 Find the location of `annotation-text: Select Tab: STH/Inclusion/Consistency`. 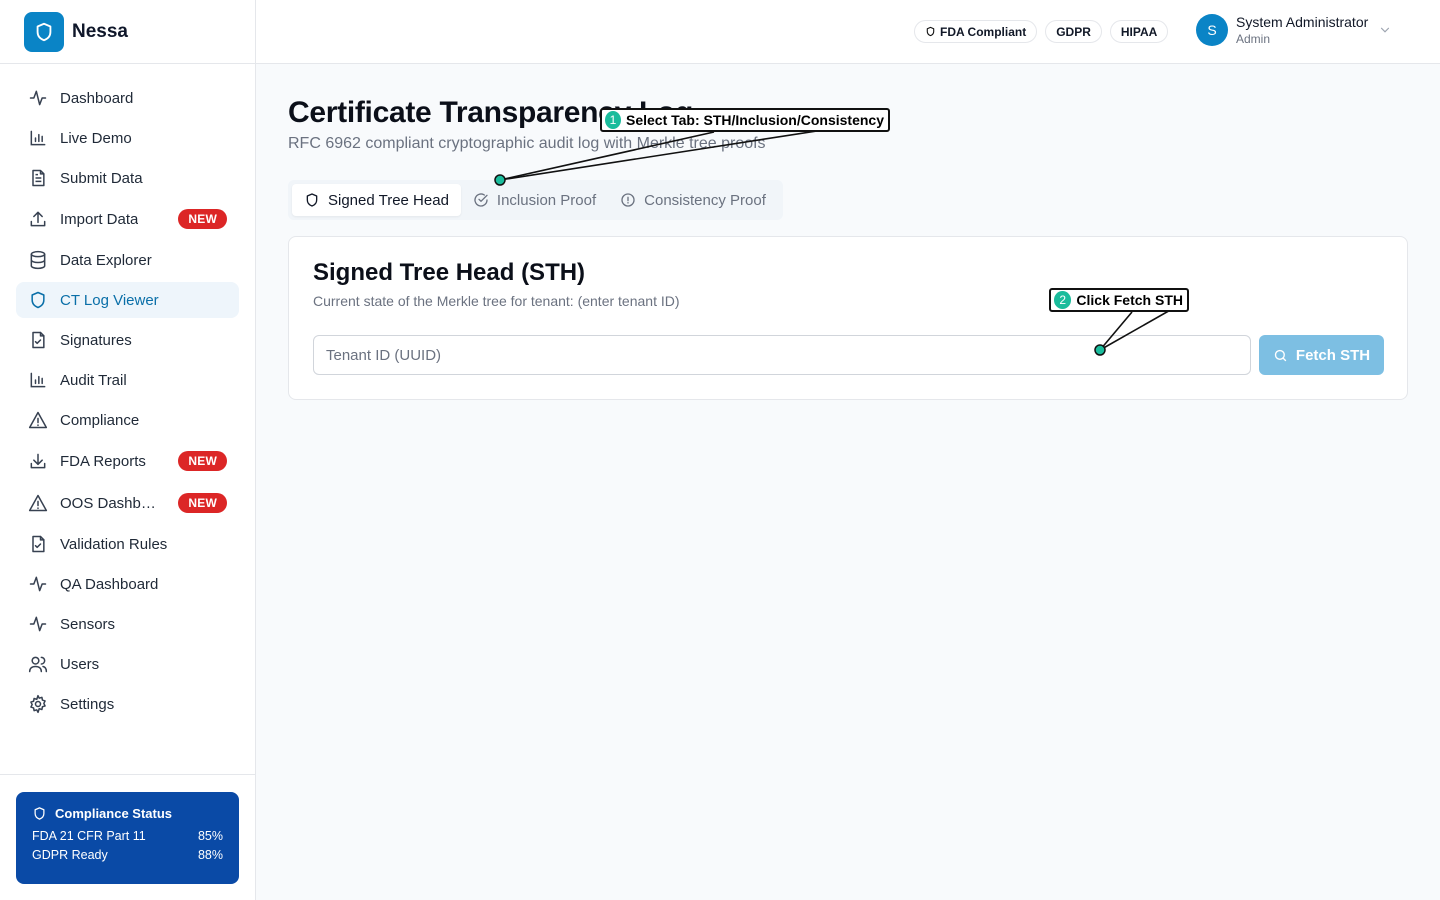

annotation-text: Select Tab: STH/Inclusion/Consistency is located at coordinates (754, 120).